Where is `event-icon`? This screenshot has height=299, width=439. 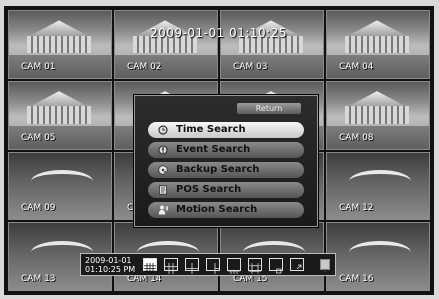
event-icon is located at coordinates (163, 150).